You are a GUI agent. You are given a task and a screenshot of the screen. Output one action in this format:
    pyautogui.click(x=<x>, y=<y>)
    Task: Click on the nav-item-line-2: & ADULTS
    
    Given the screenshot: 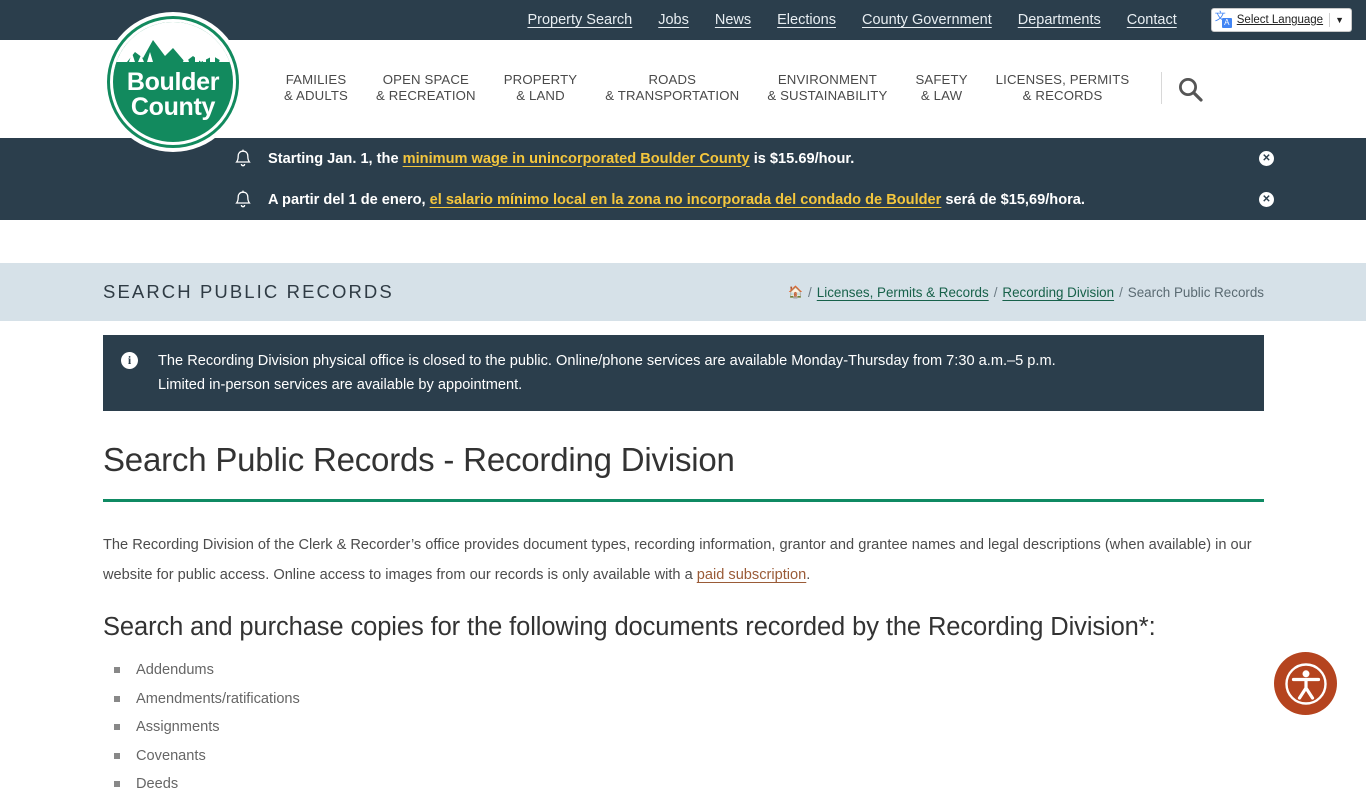 What is the action you would take?
    pyautogui.click(x=316, y=95)
    